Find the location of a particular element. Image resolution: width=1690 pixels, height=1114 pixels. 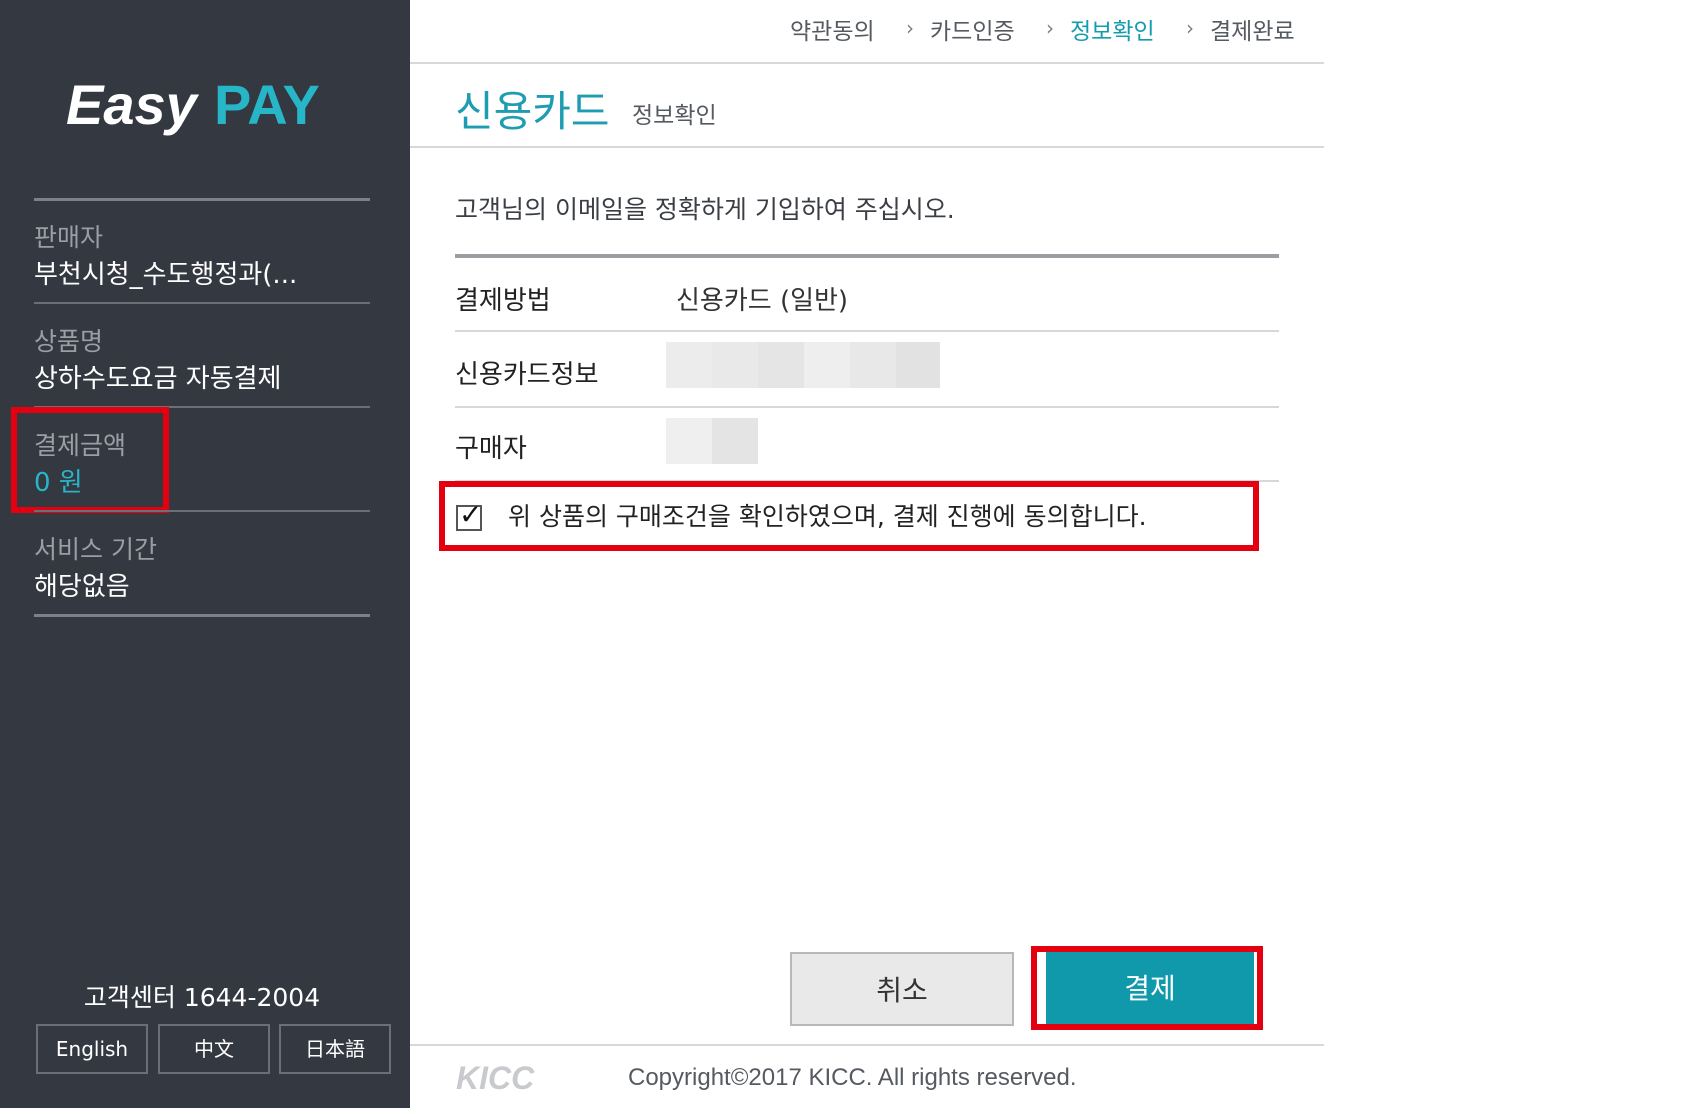

agree-highlight-box is located at coordinates (849, 516).